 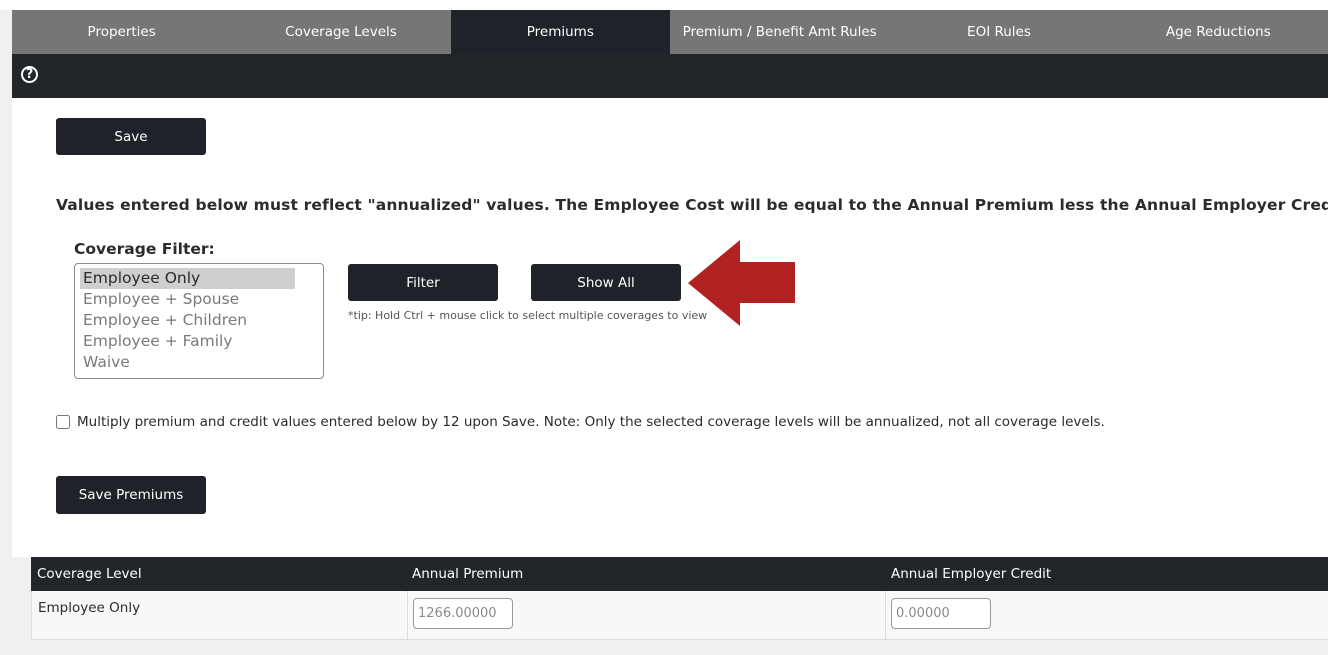 I want to click on tab-age-reductions: Age Reductions, so click(x=1218, y=32).